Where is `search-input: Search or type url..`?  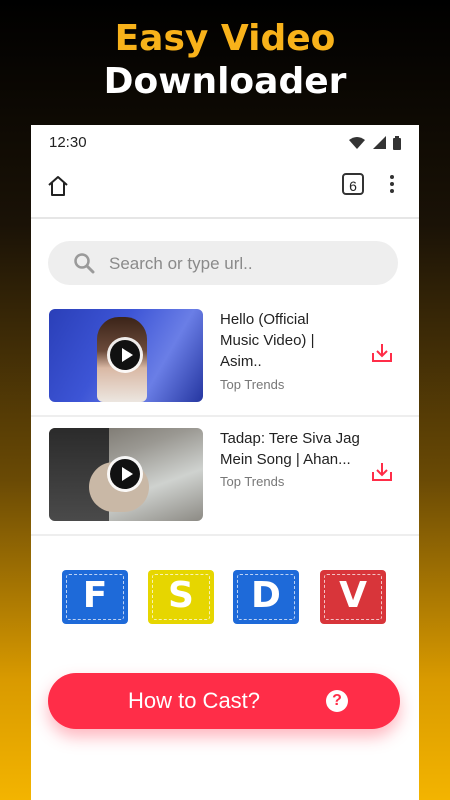
search-input: Search or type url.. is located at coordinates (223, 263).